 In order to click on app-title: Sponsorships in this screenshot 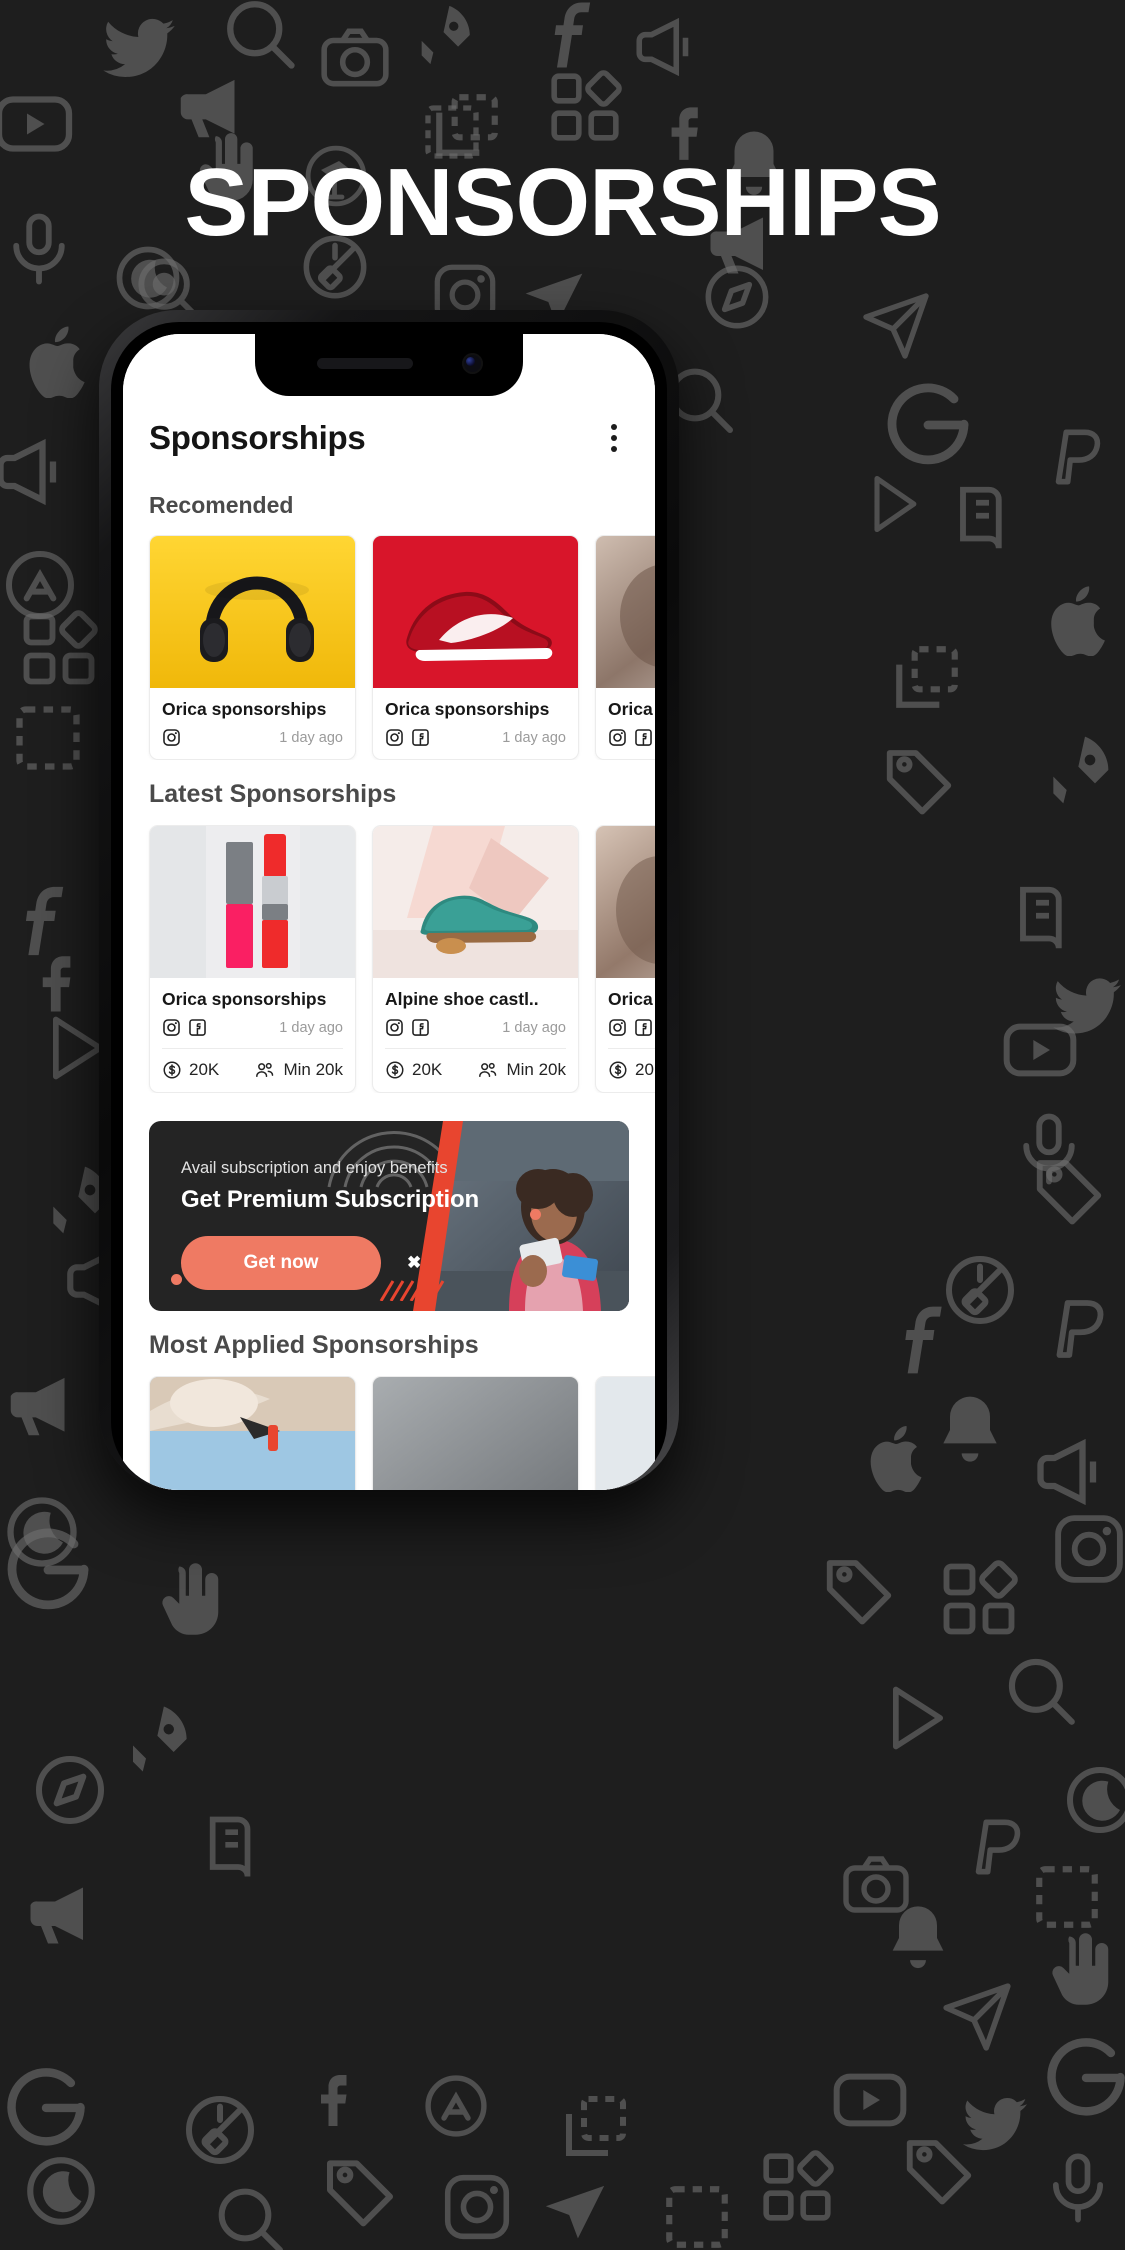, I will do `click(257, 437)`.